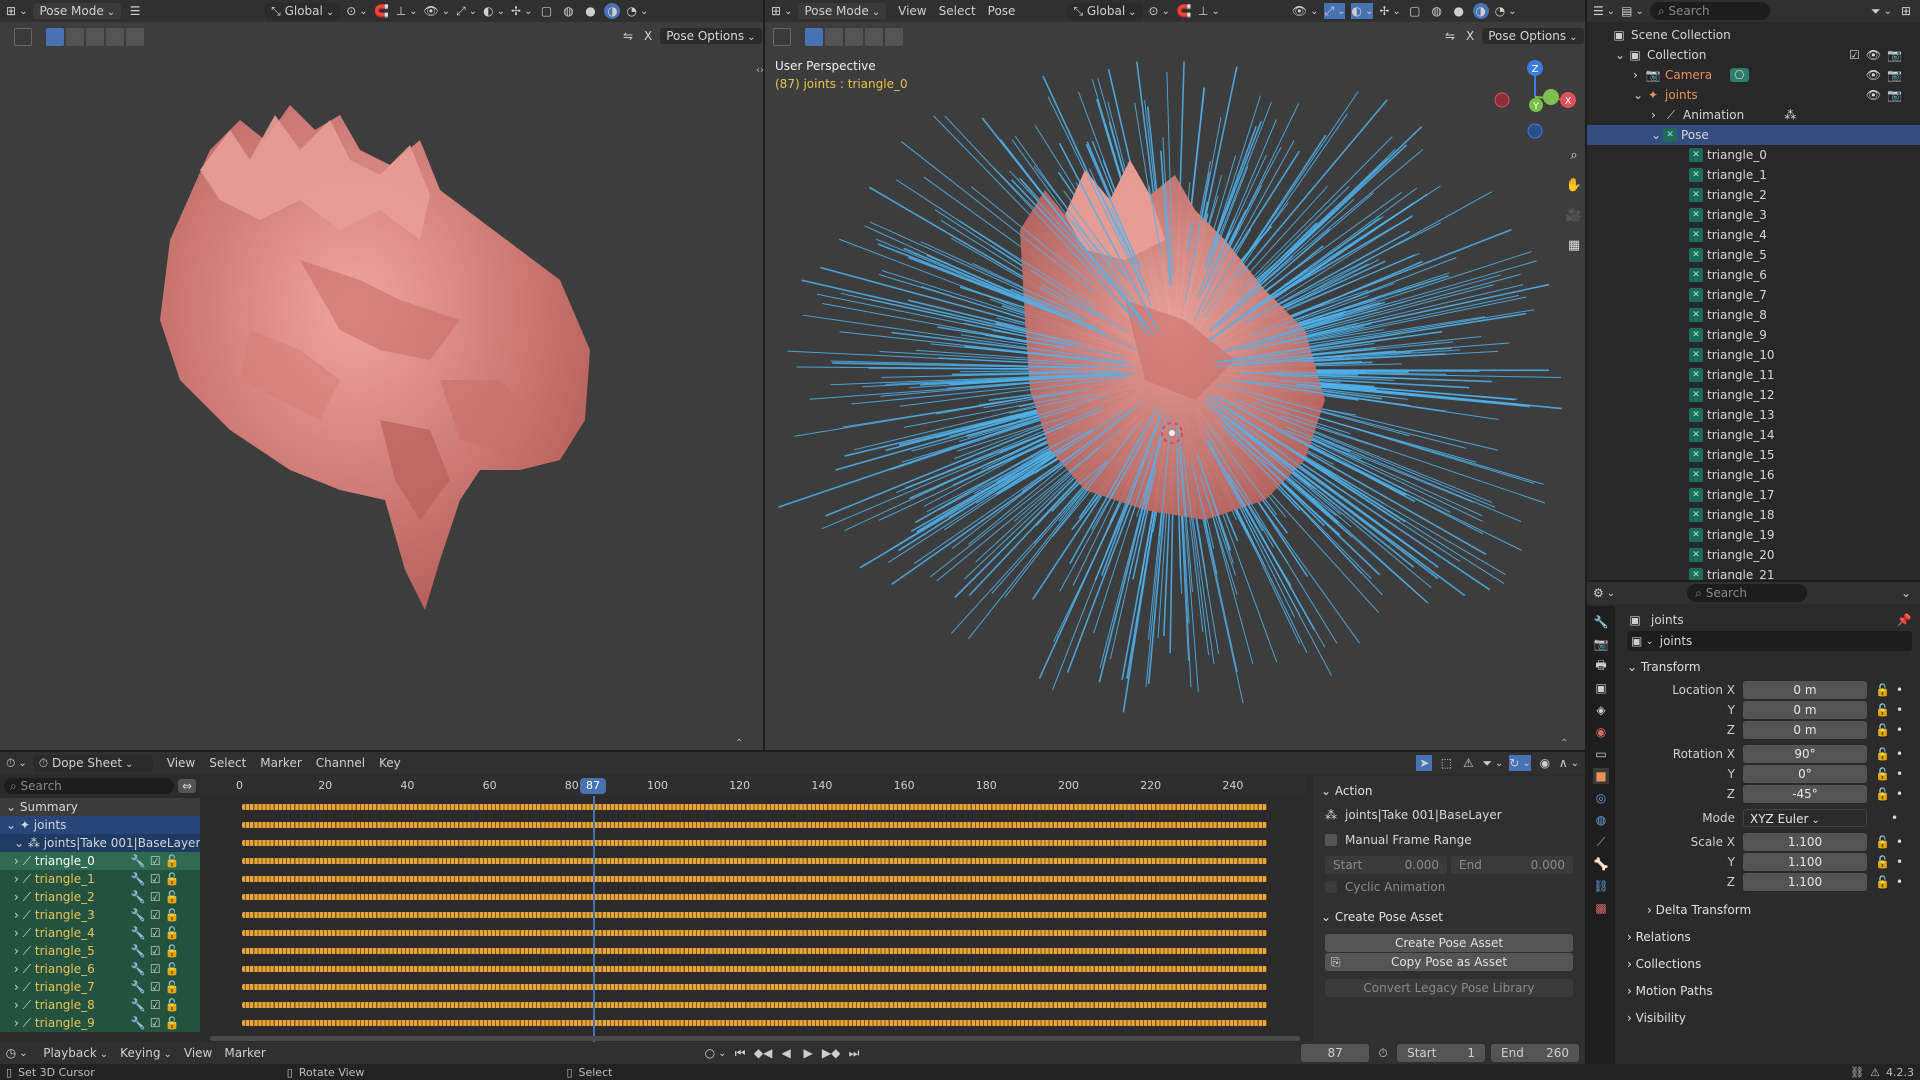 The width and height of the screenshot is (1920, 1080). Describe the element at coordinates (1601, 666) in the screenshot. I see `output-tab-icon: 🖶` at that location.